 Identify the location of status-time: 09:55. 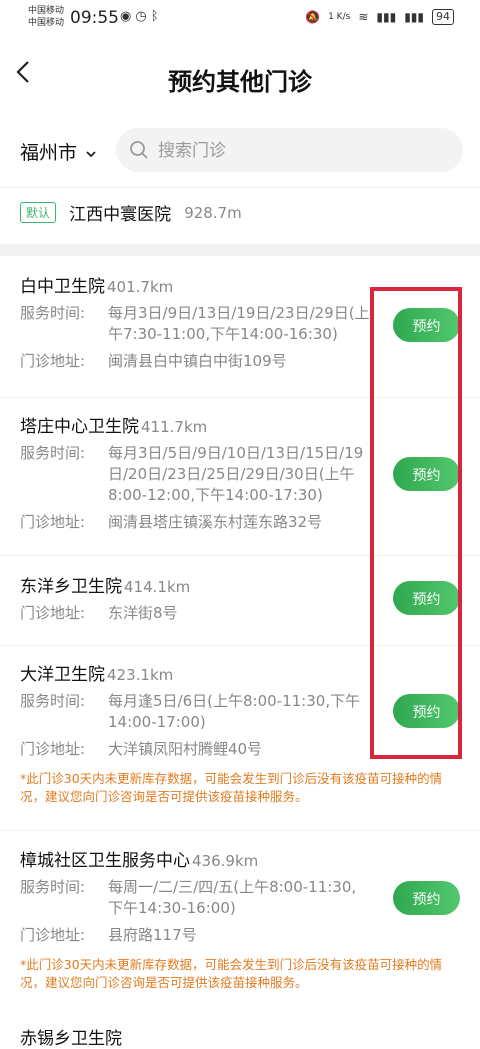
(94, 18).